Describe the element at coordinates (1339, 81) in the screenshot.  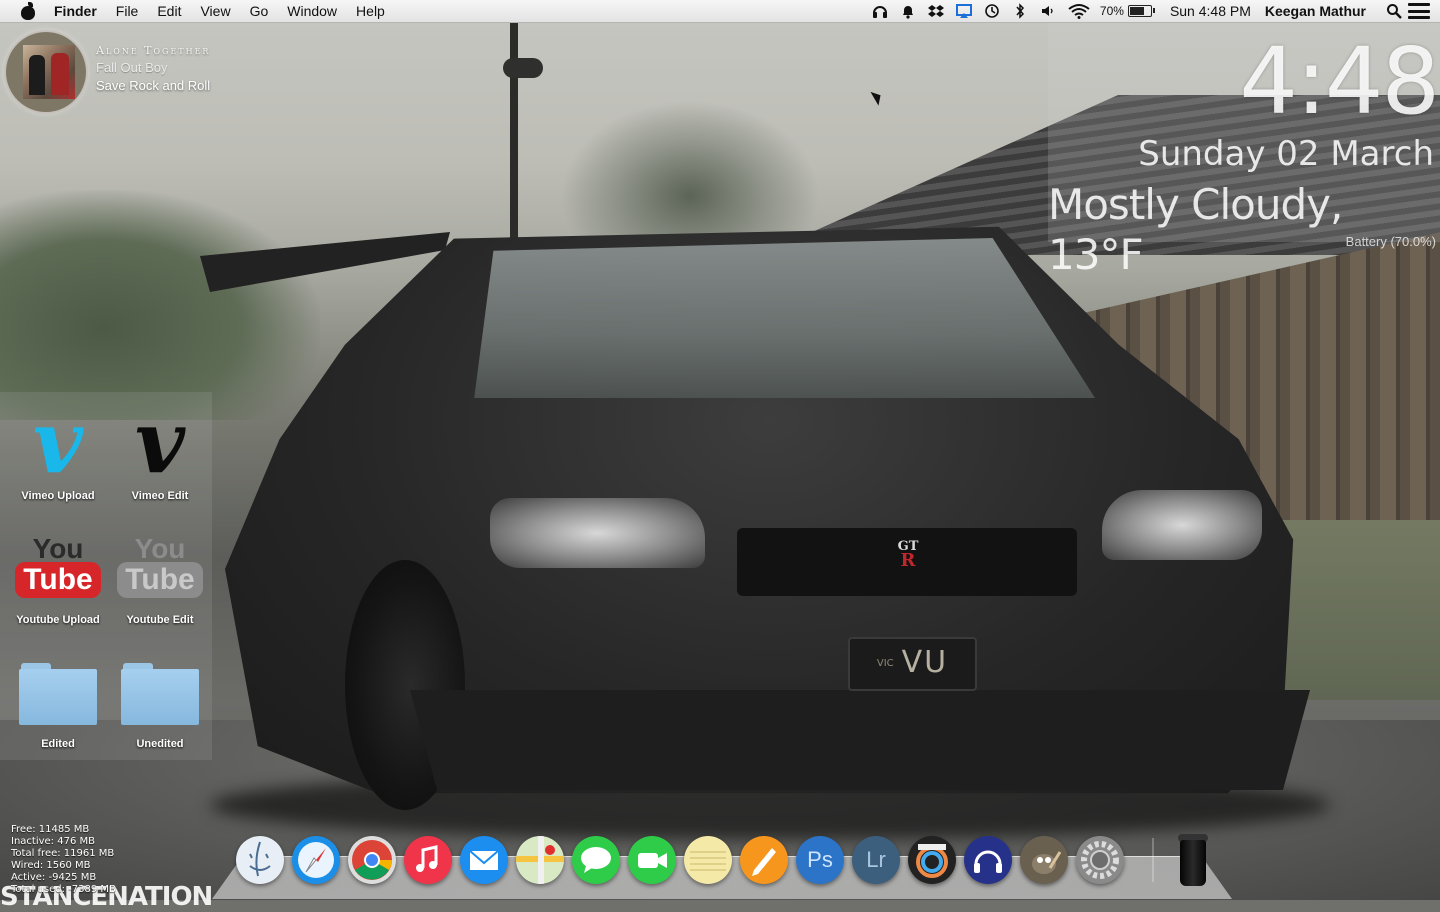
I see `widget-time: 4:48` at that location.